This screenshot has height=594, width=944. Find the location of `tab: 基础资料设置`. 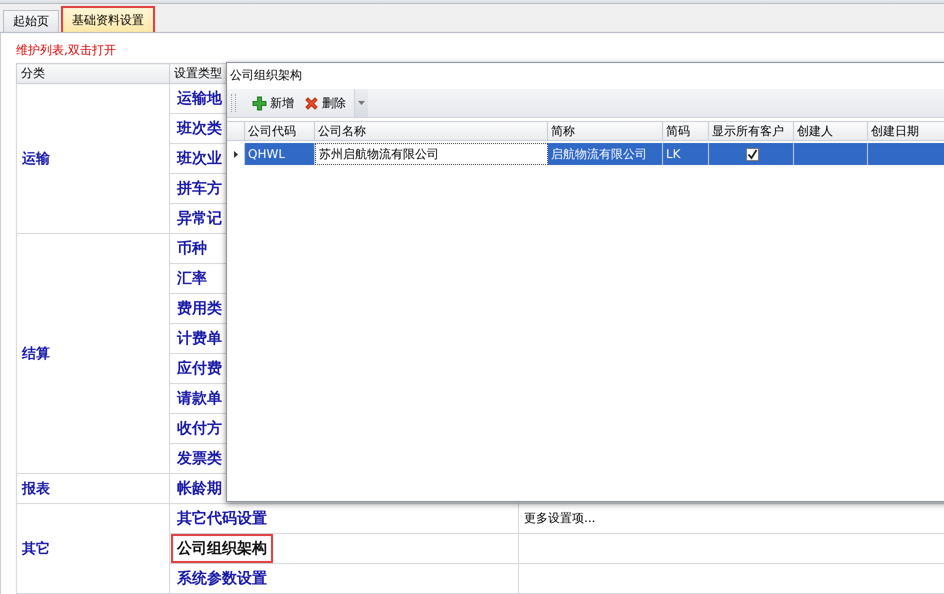

tab: 基础资料设置 is located at coordinates (108, 19).